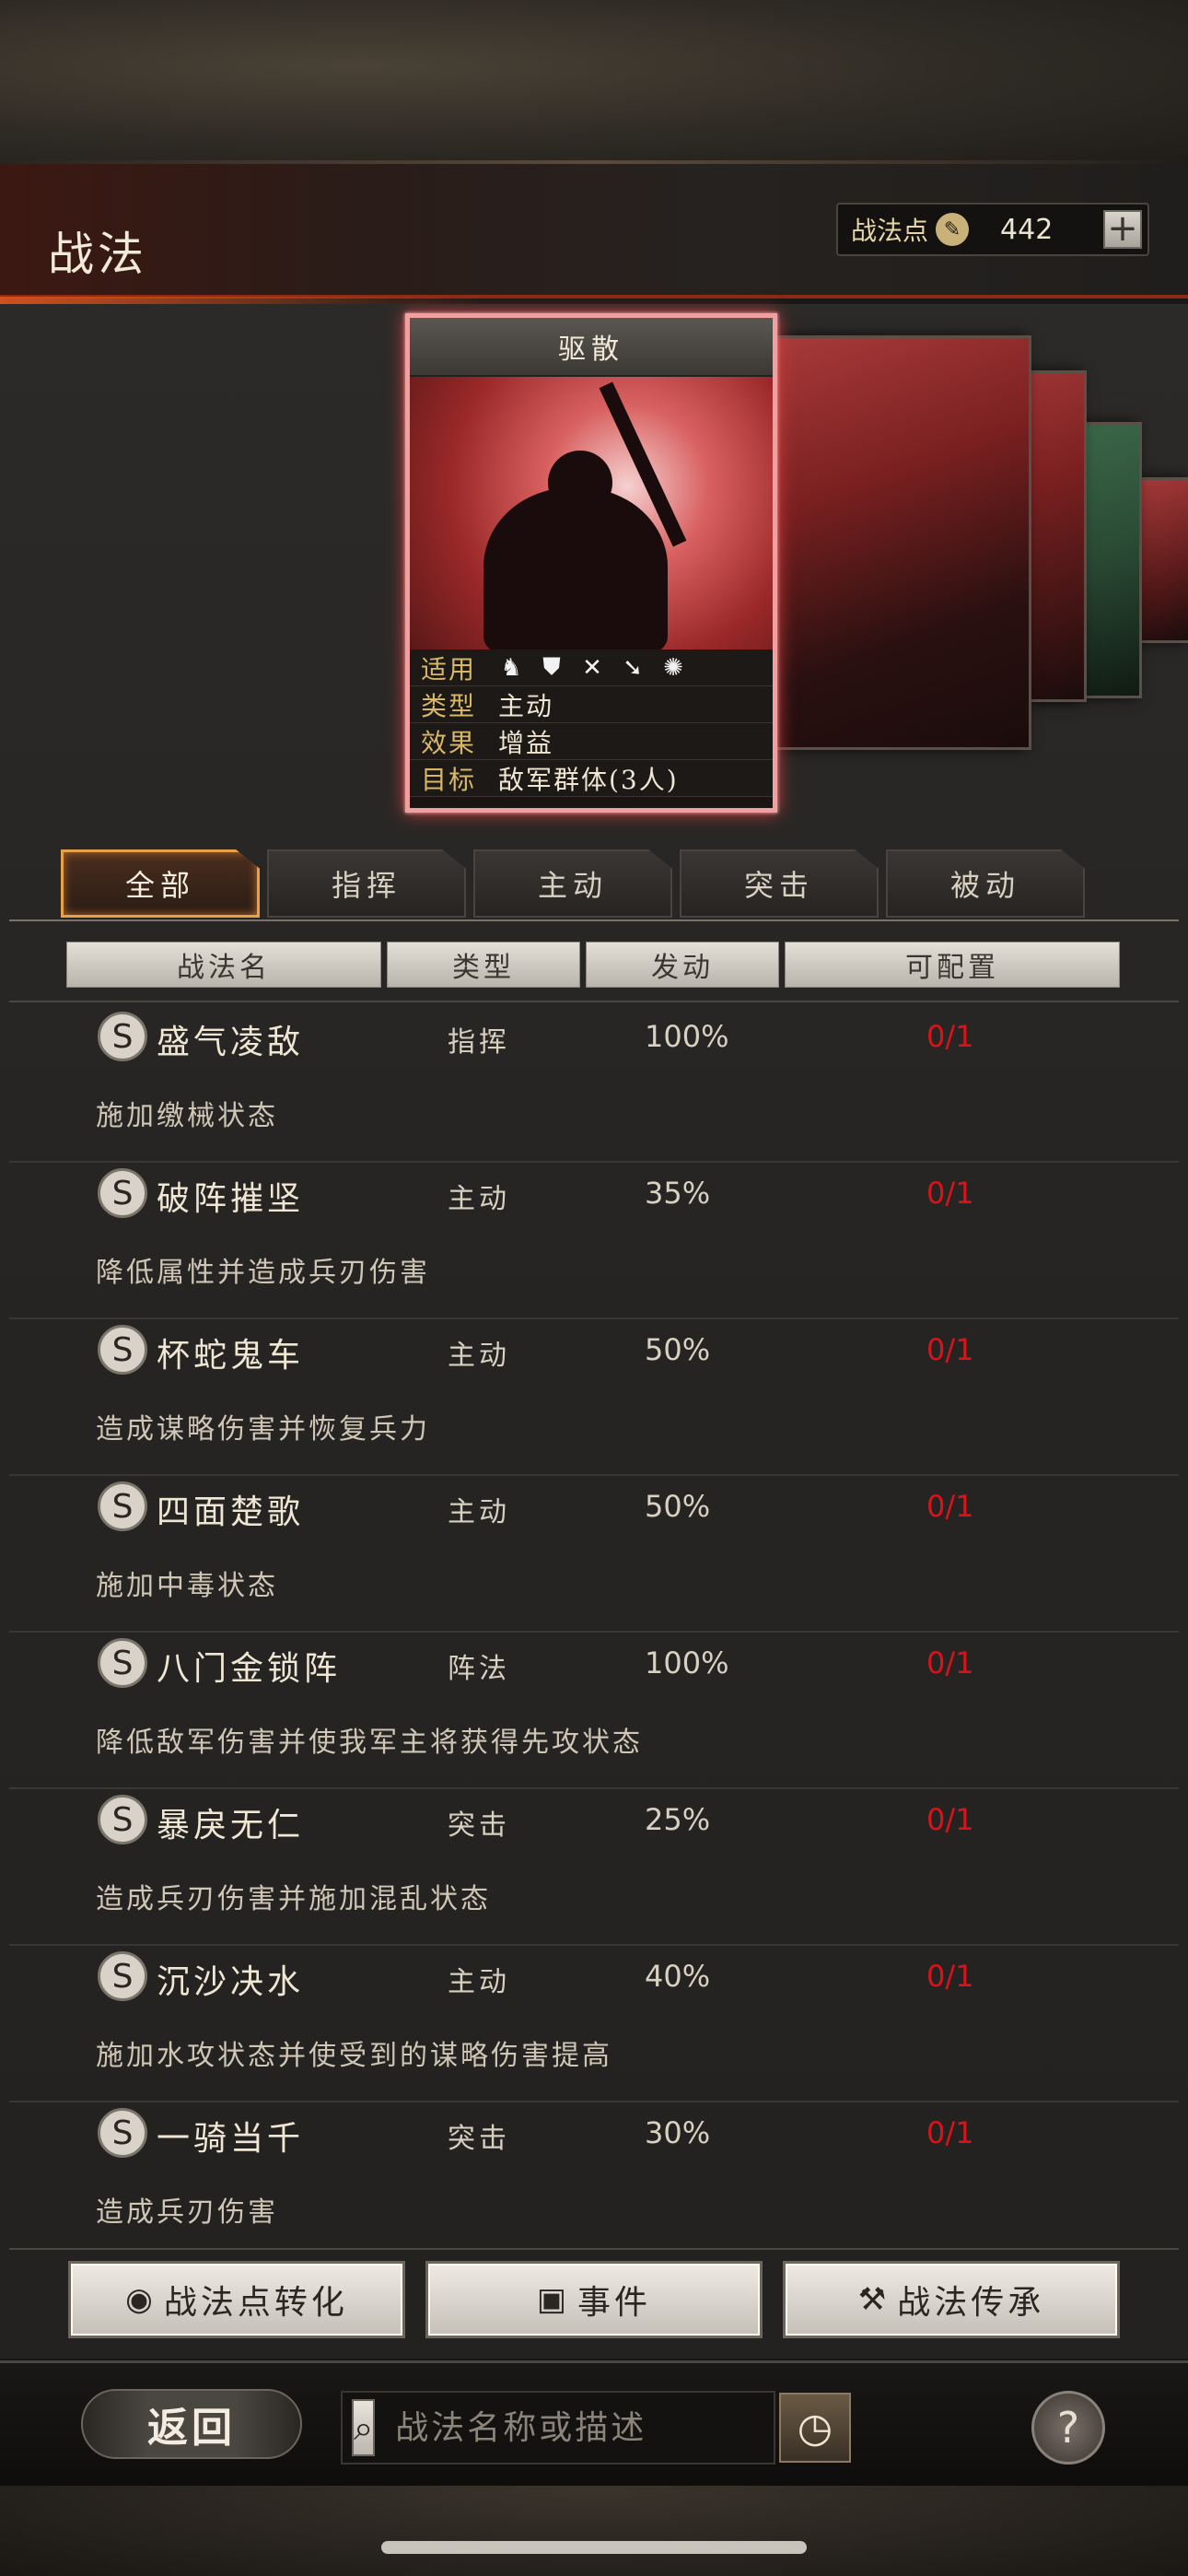  I want to click on bow-icon: ✕, so click(593, 667).